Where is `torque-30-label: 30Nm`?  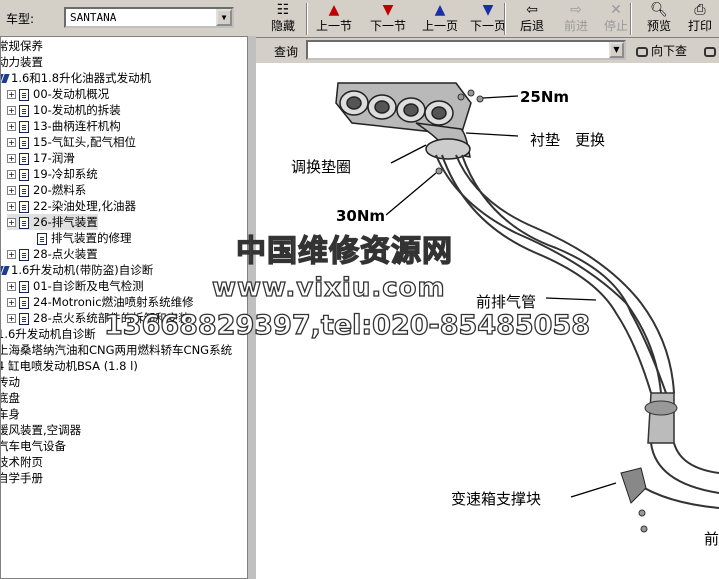
torque-30-label: 30Nm is located at coordinates (361, 216).